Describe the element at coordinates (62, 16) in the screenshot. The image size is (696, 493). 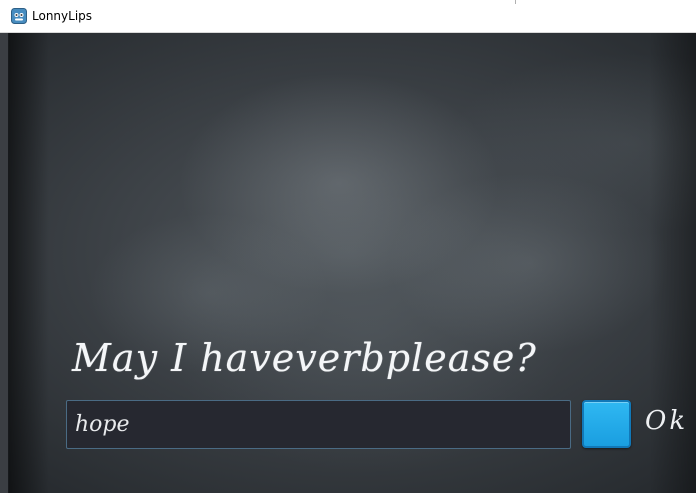
I see `window-title: LonnyLips` at that location.